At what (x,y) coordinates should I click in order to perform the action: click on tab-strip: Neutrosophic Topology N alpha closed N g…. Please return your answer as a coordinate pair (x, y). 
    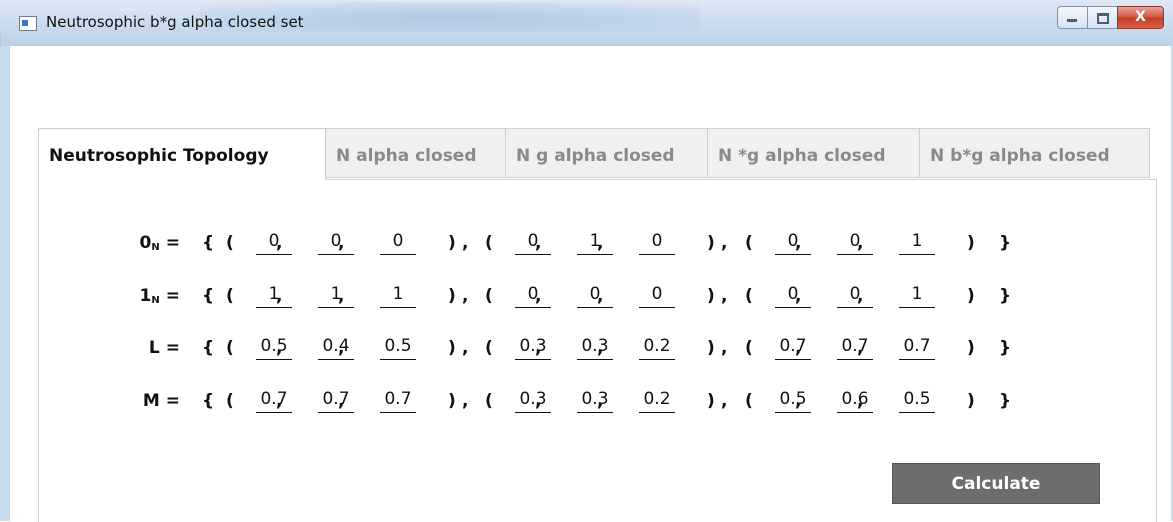
    Looking at the image, I should click on (594, 154).